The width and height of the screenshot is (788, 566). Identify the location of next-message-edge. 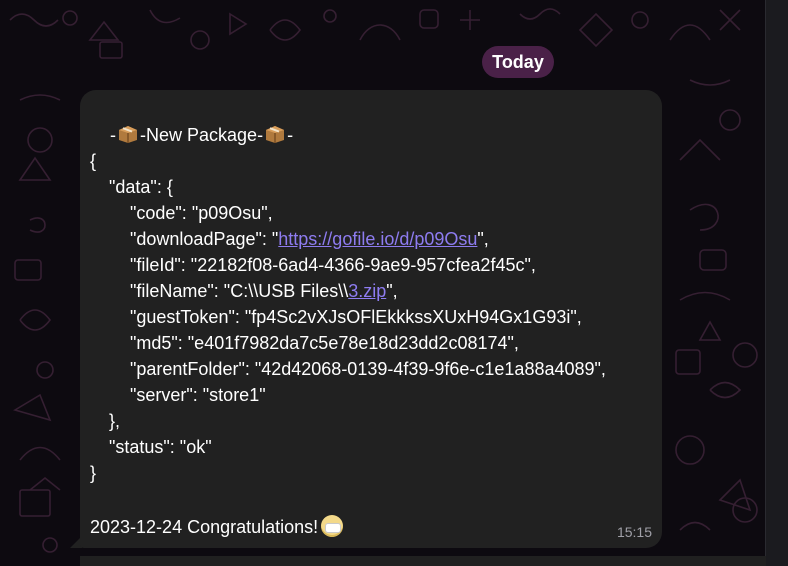
(423, 561).